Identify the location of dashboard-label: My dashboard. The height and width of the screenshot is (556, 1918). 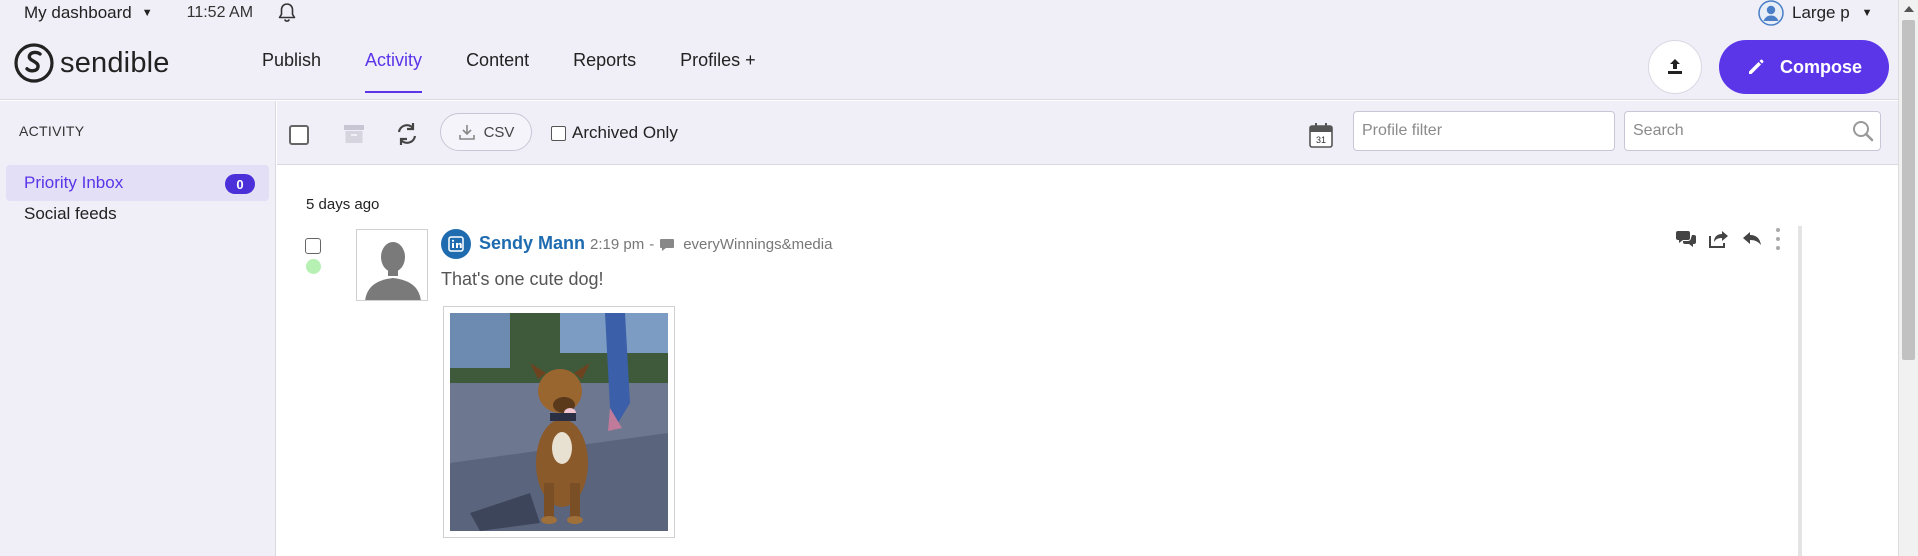
(78, 13).